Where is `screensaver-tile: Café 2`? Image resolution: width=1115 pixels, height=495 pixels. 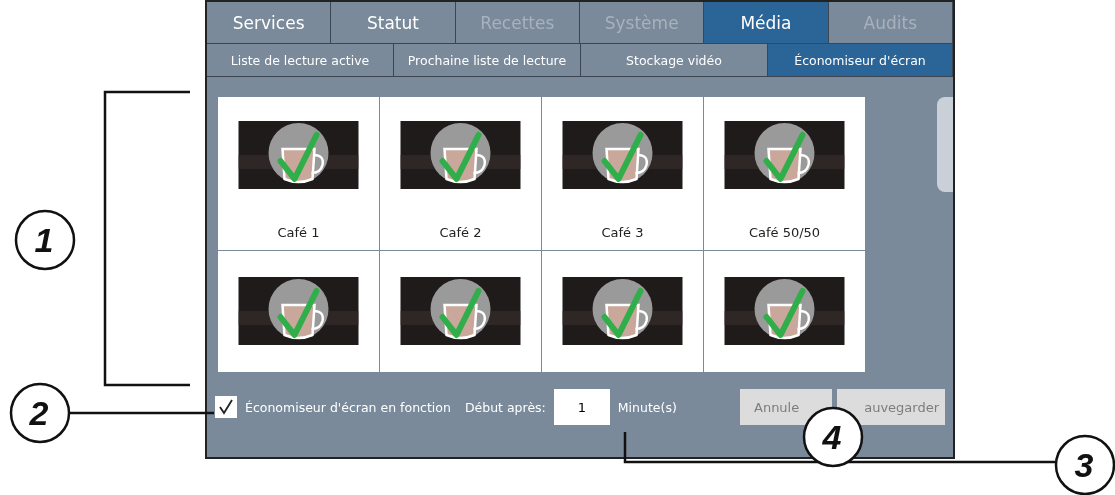 screensaver-tile: Café 2 is located at coordinates (460, 173).